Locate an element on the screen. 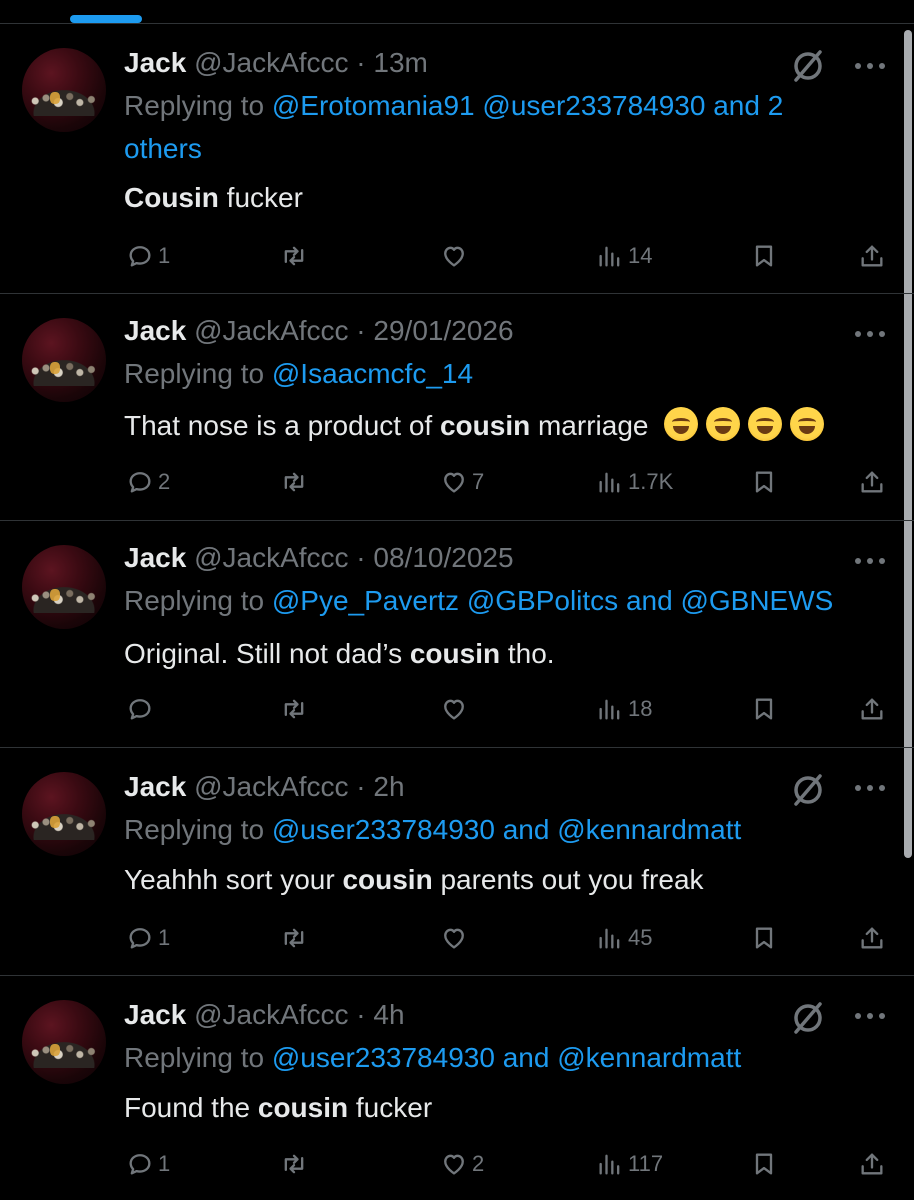 The image size is (914, 1200). views-count: 45 is located at coordinates (640, 937).